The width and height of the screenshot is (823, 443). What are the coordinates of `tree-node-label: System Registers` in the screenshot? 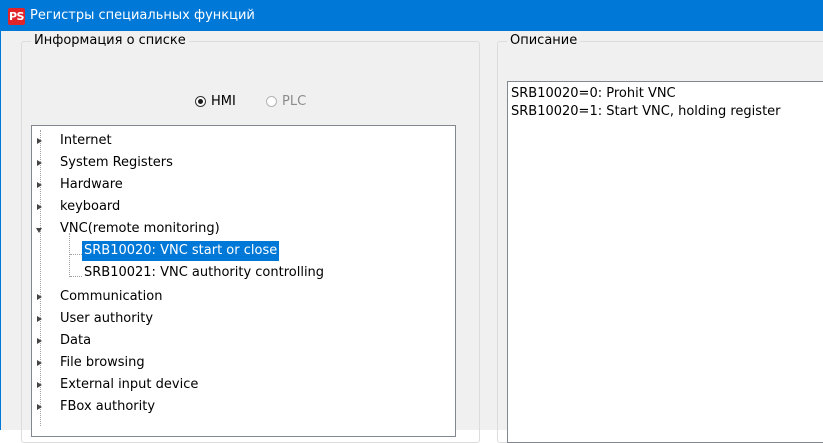 It's located at (116, 162).